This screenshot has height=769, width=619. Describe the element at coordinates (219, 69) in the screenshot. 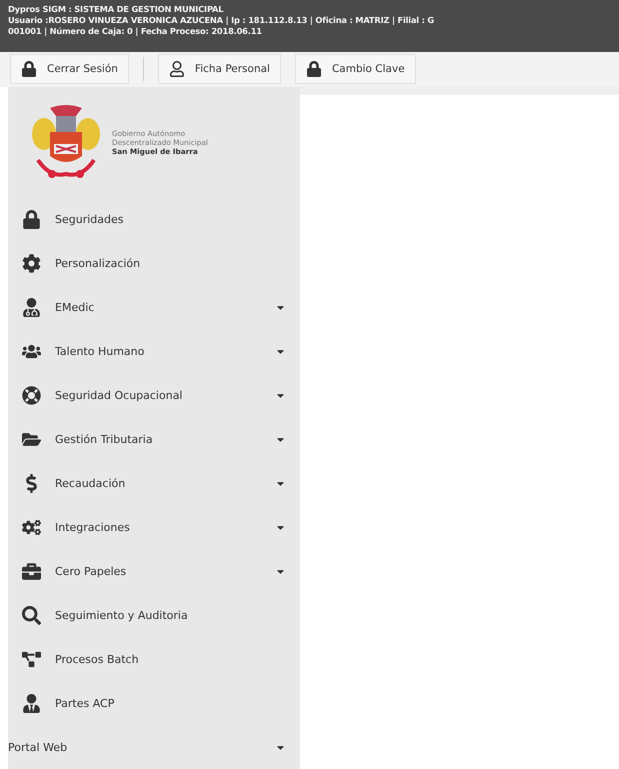

I see `toolbar-button: Ficha Personal` at that location.